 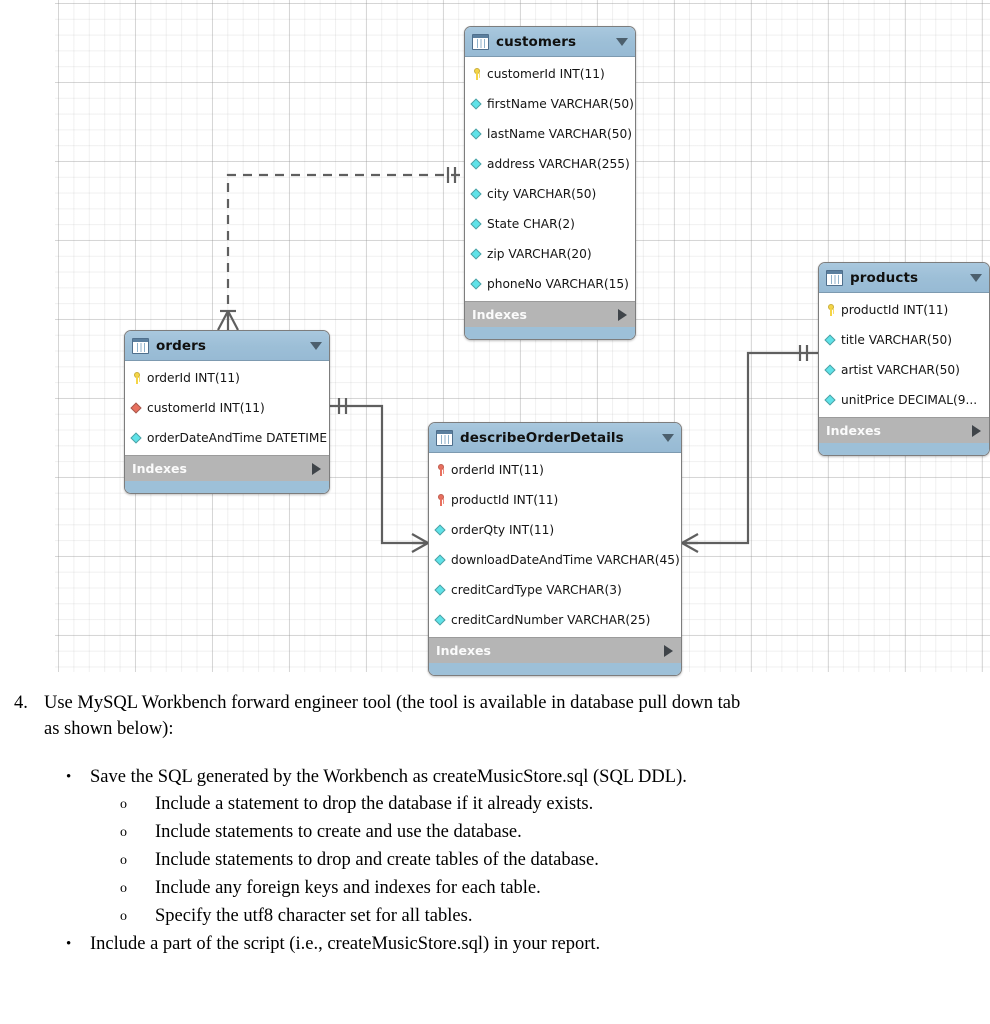 I want to click on erd-column-label: title VARCHAR(50), so click(x=896, y=340).